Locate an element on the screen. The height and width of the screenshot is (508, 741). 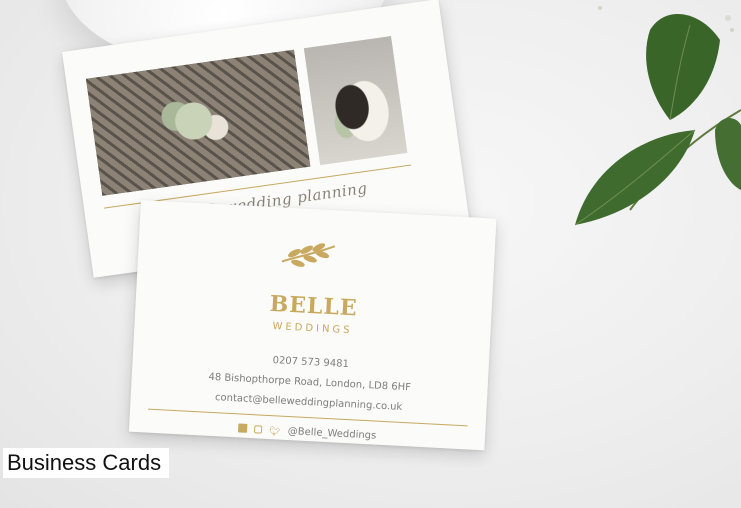
couple-photo is located at coordinates (355, 101).